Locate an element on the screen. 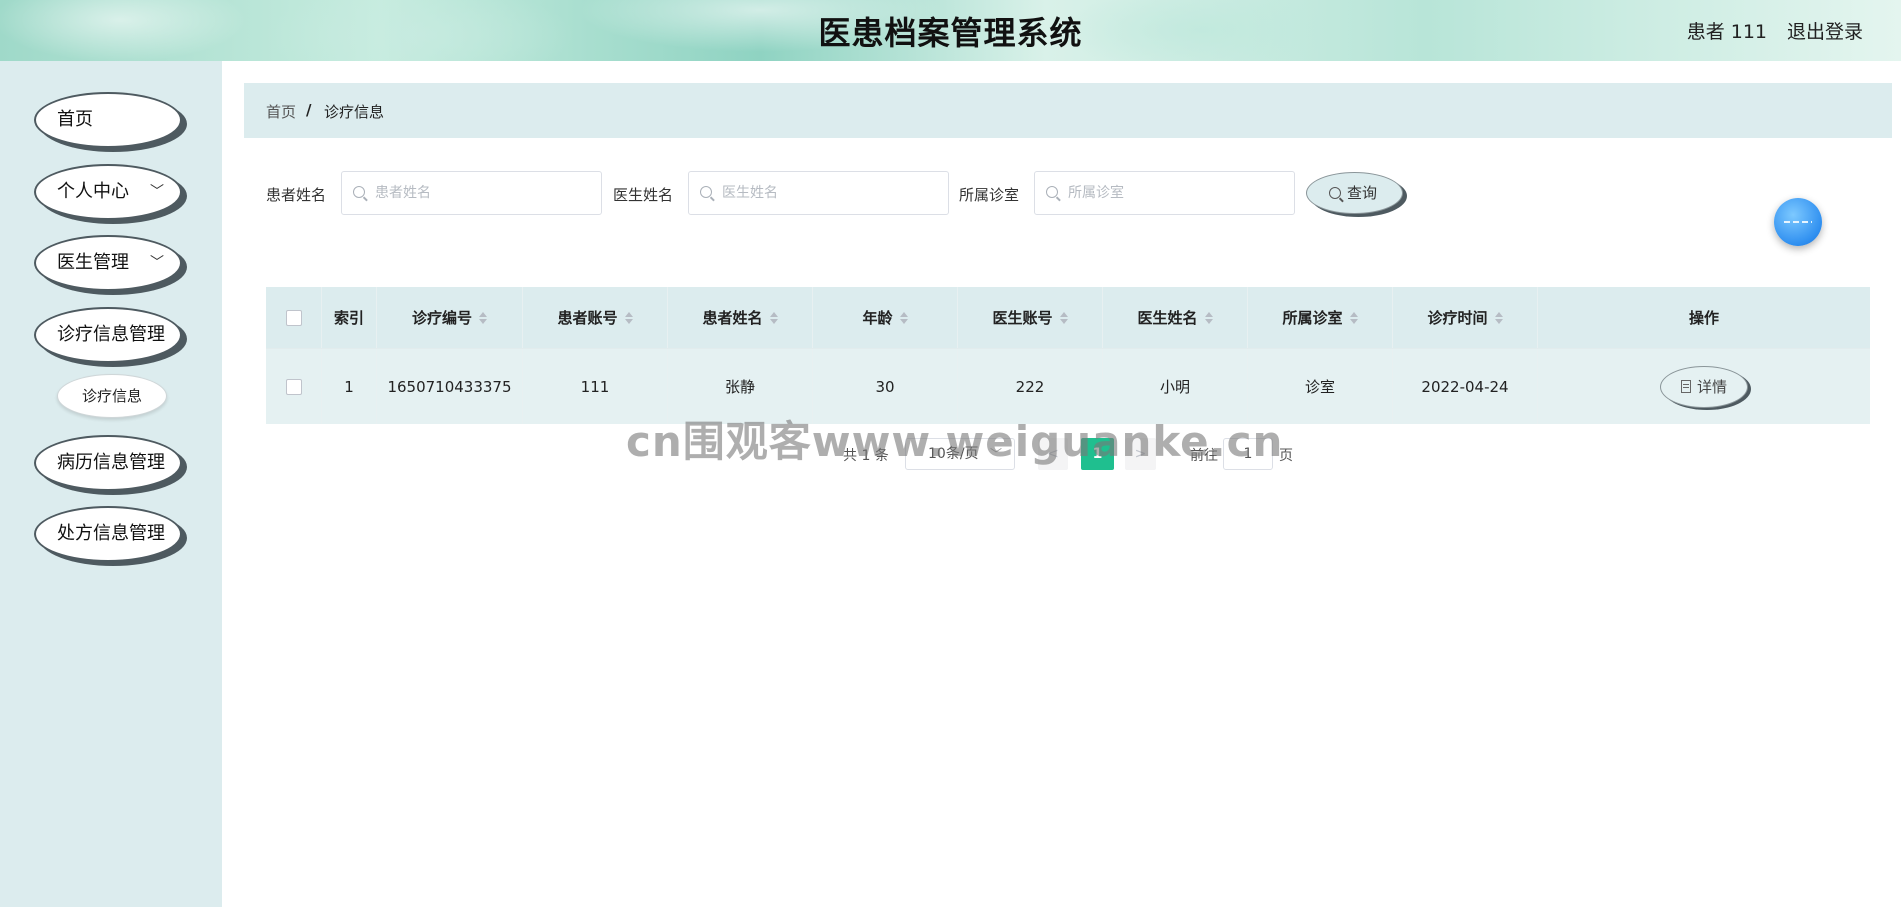 Image resolution: width=1901 pixels, height=907 pixels. sidebar-item-doctor-management: 医生管理 ﹀ is located at coordinates (108, 263).